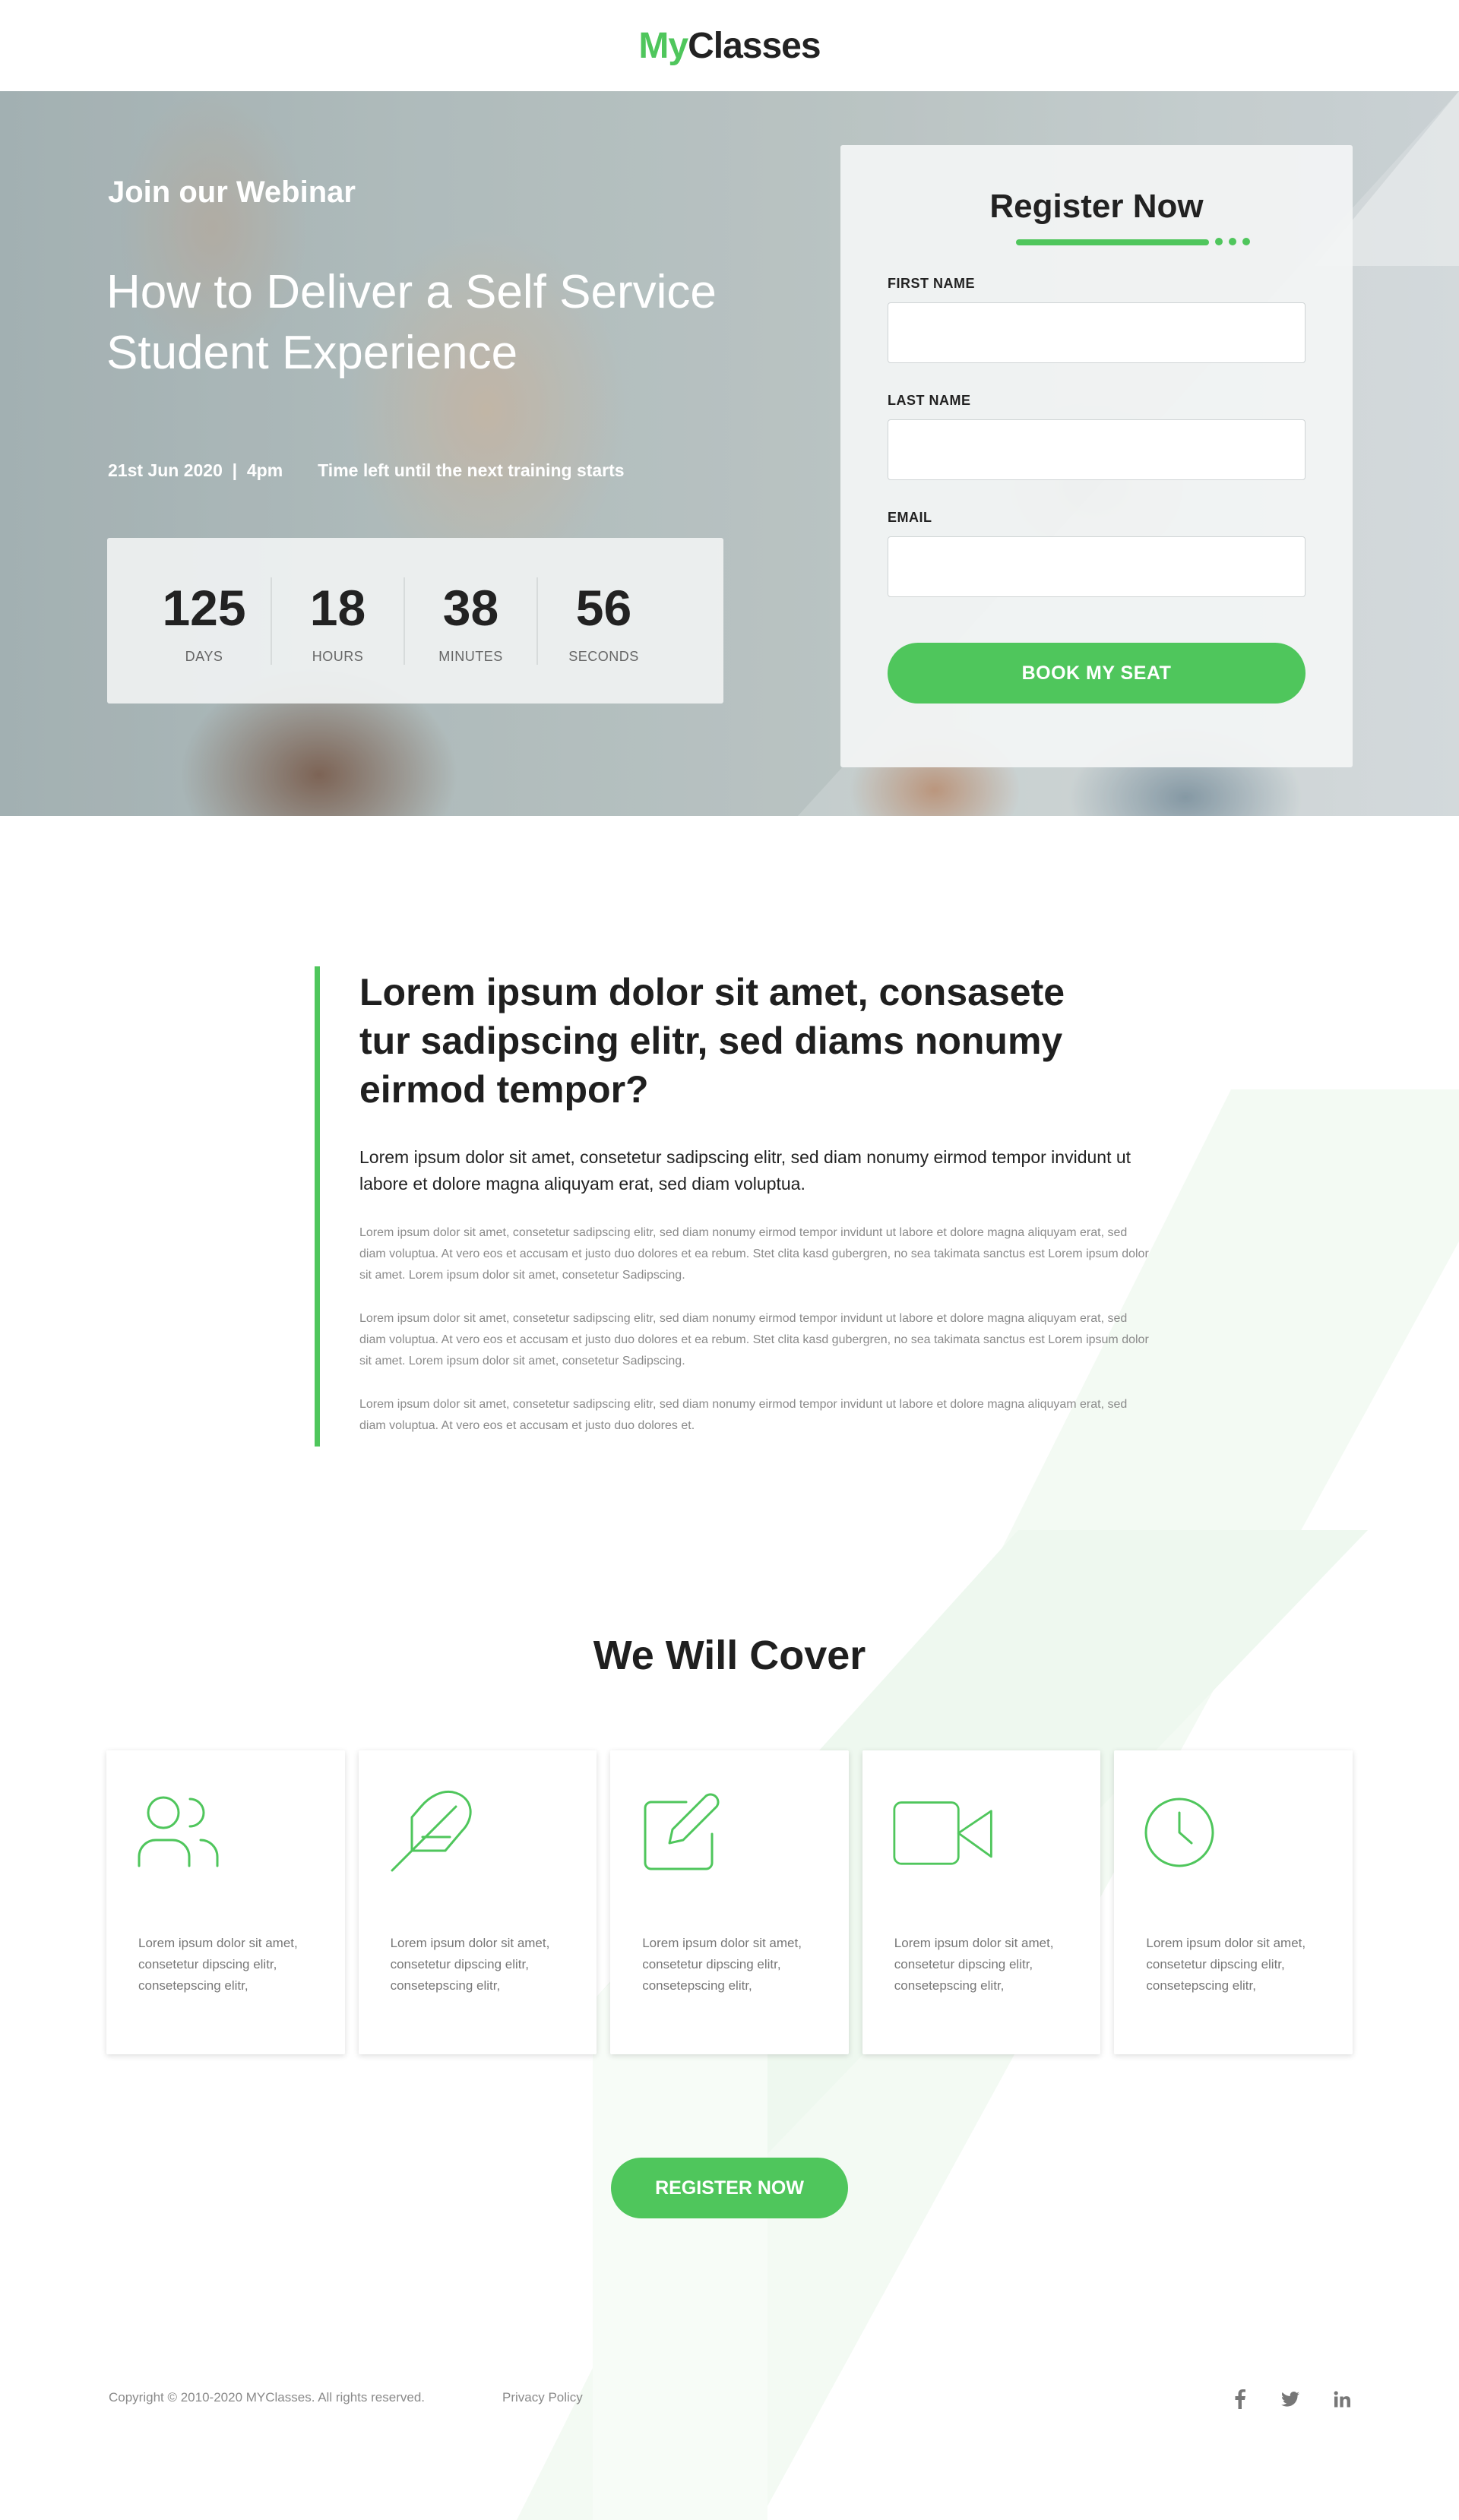 Image resolution: width=1459 pixels, height=2520 pixels. I want to click on countdown-label: HOURS, so click(338, 656).